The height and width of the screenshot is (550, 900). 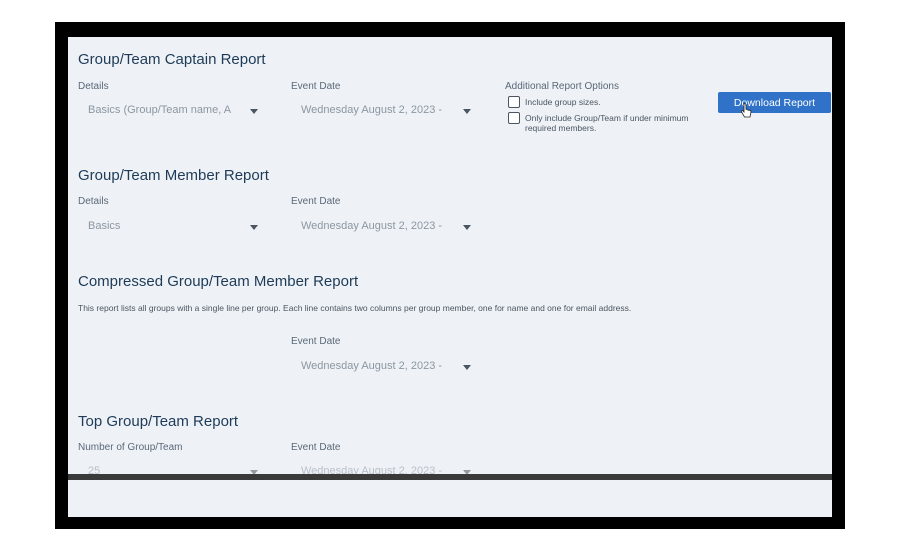 I want to click on report-options-label: Additional Report Options, so click(x=562, y=86).